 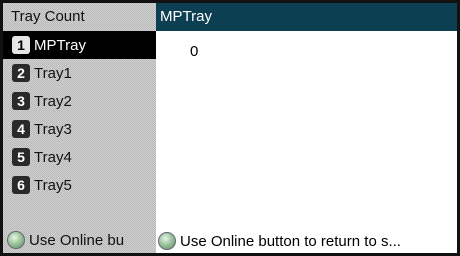 I want to click on left-hint: Use Online bu, so click(x=79, y=240).